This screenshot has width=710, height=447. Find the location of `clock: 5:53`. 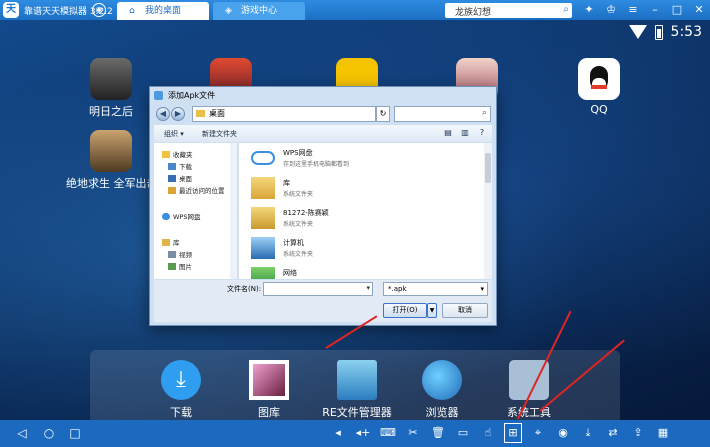

clock: 5:53 is located at coordinates (686, 32).